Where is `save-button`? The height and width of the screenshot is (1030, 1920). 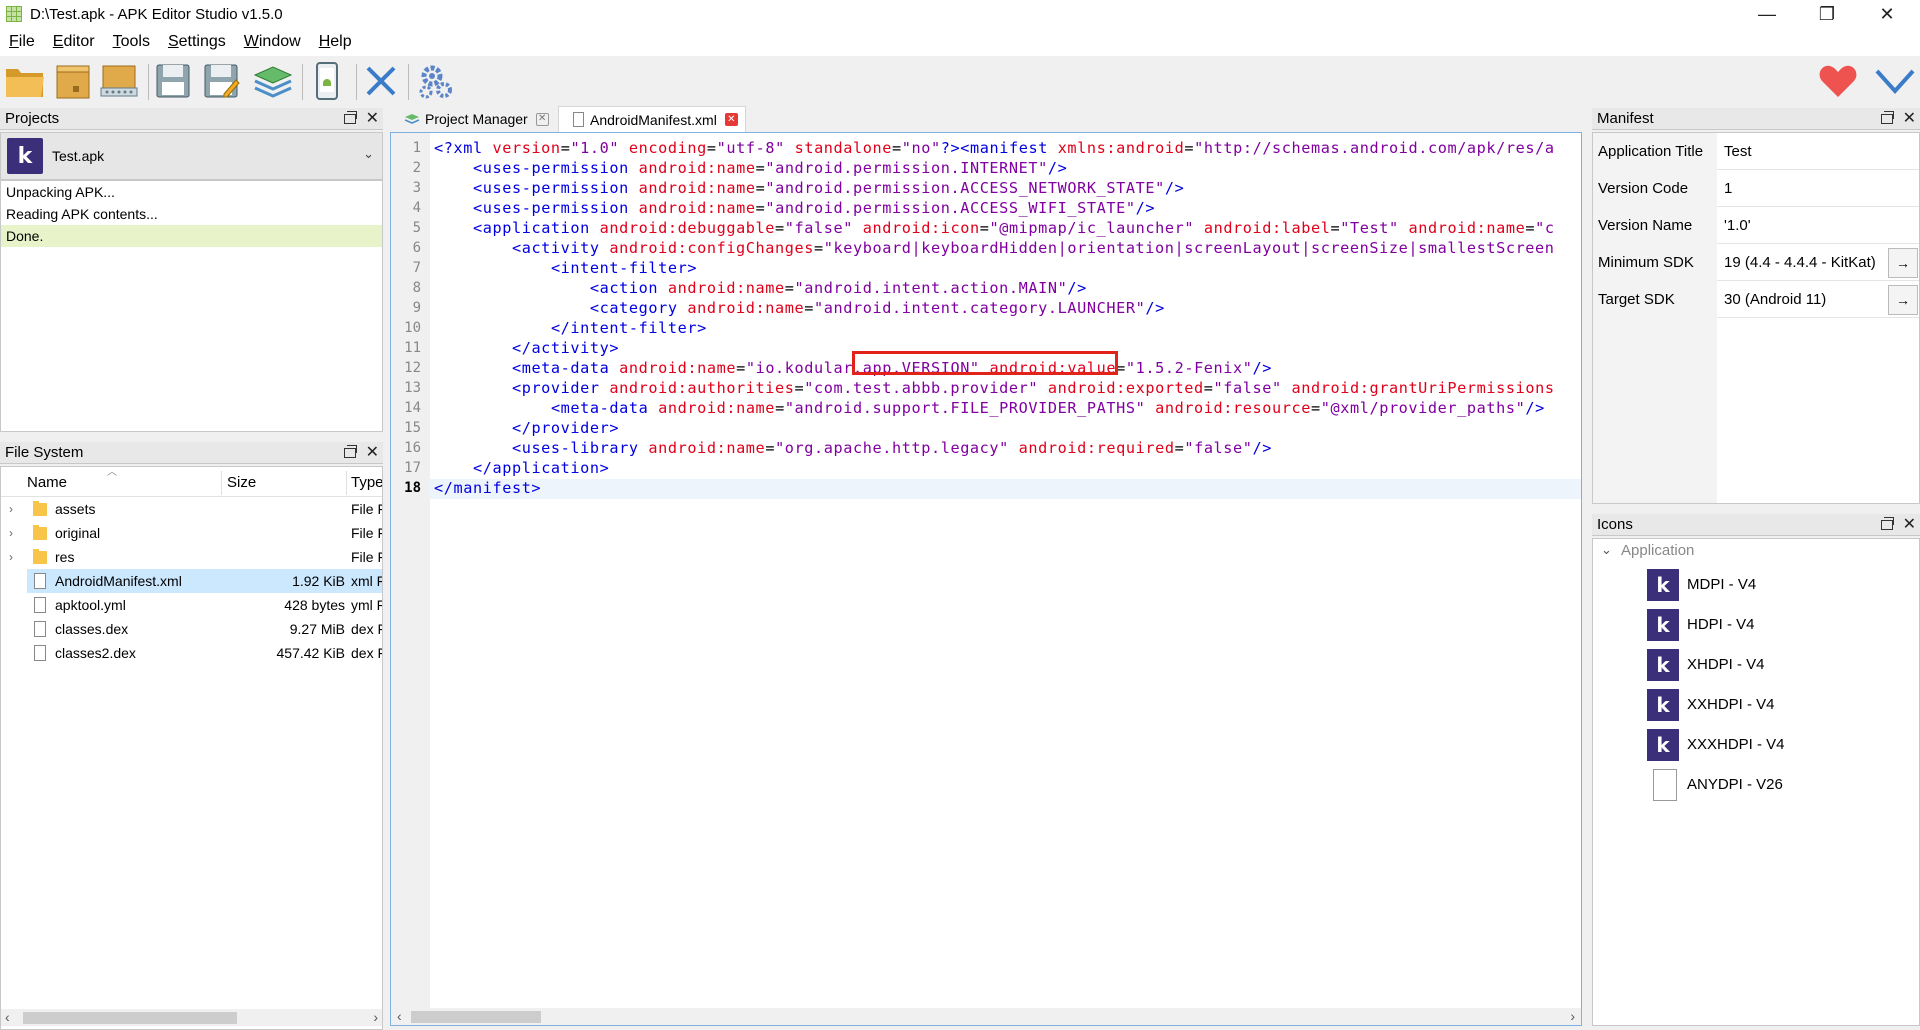
save-button is located at coordinates (173, 81).